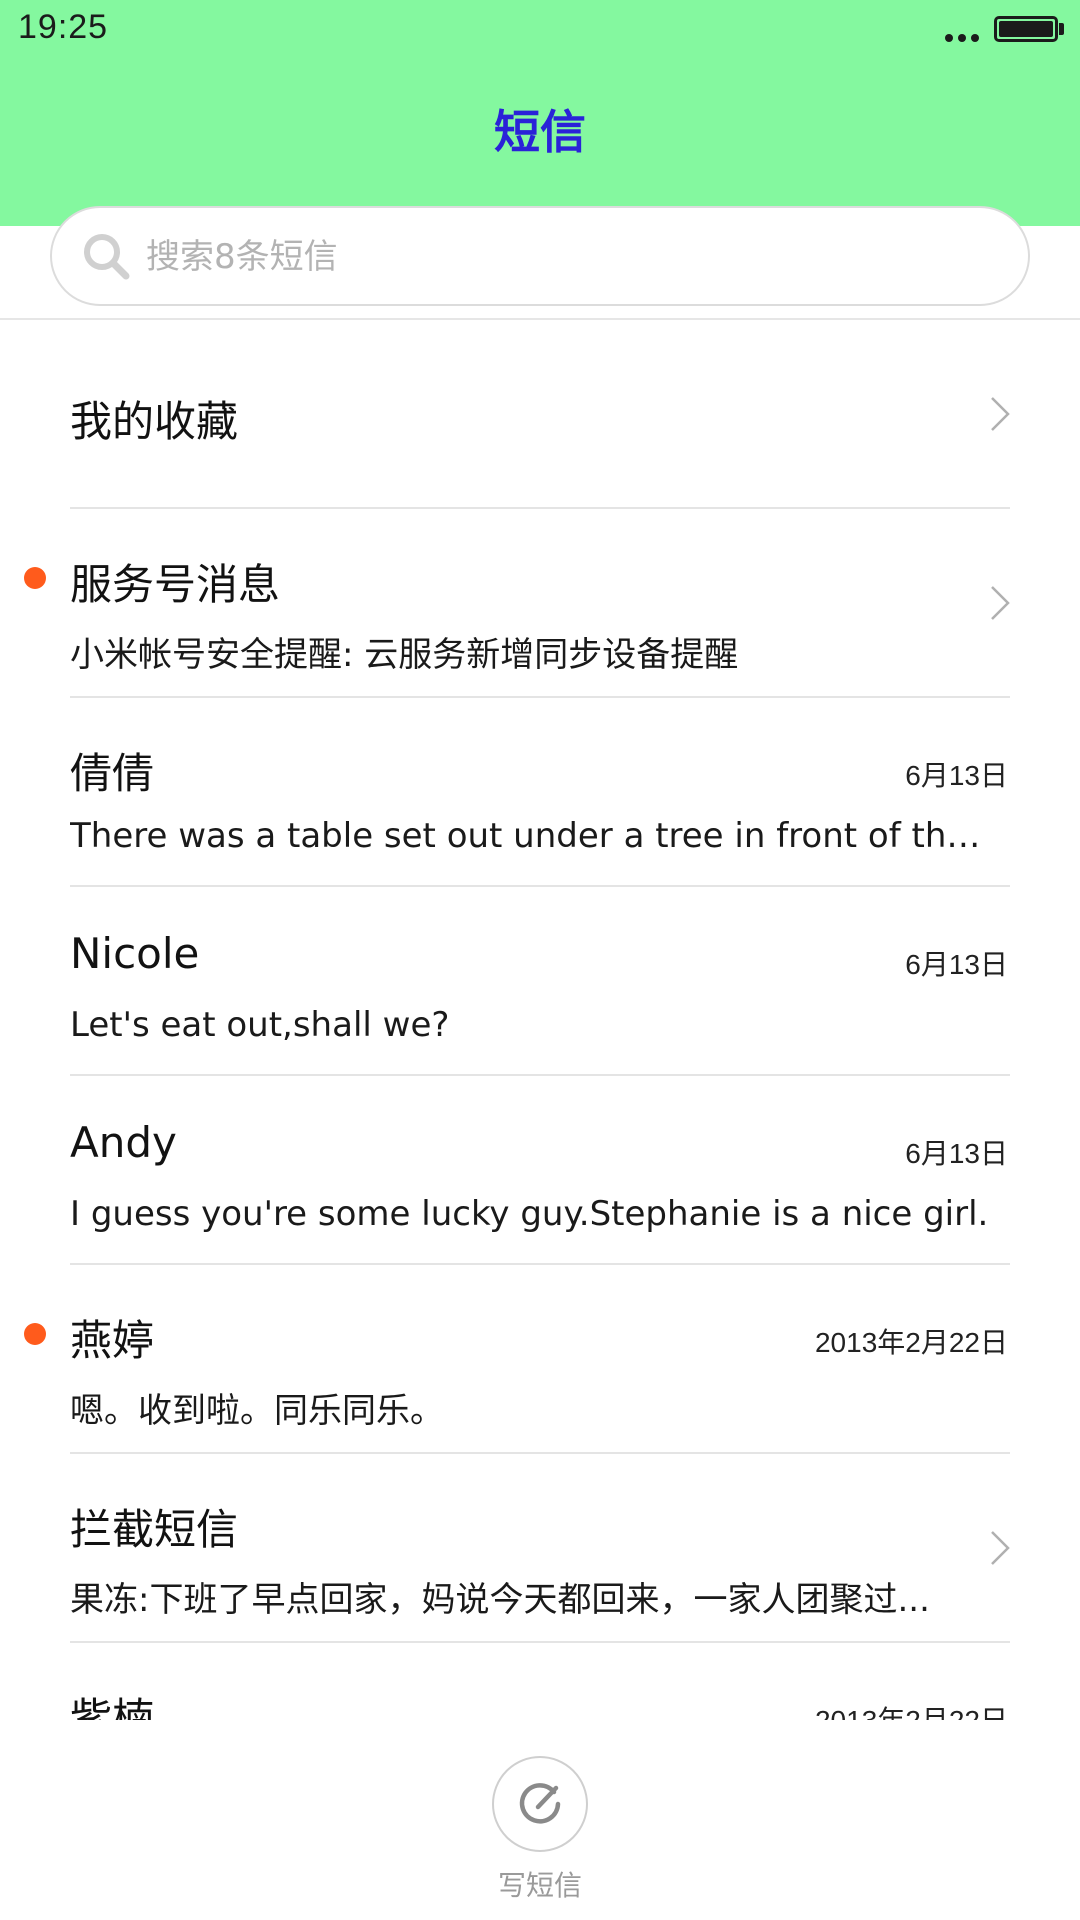  I want to click on search-input, so click(566, 257).